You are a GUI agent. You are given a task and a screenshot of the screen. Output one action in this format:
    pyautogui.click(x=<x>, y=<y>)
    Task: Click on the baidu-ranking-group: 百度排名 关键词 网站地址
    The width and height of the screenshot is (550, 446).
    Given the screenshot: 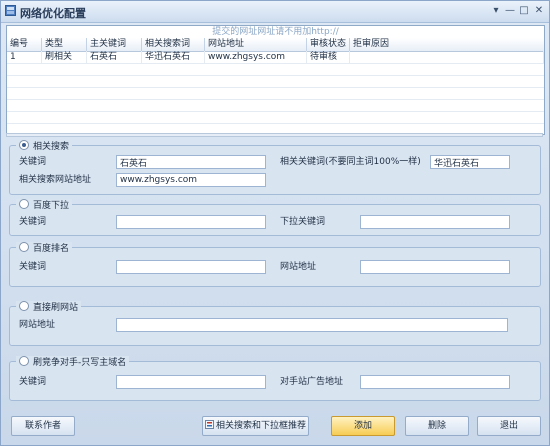 What is the action you would take?
    pyautogui.click(x=275, y=264)
    